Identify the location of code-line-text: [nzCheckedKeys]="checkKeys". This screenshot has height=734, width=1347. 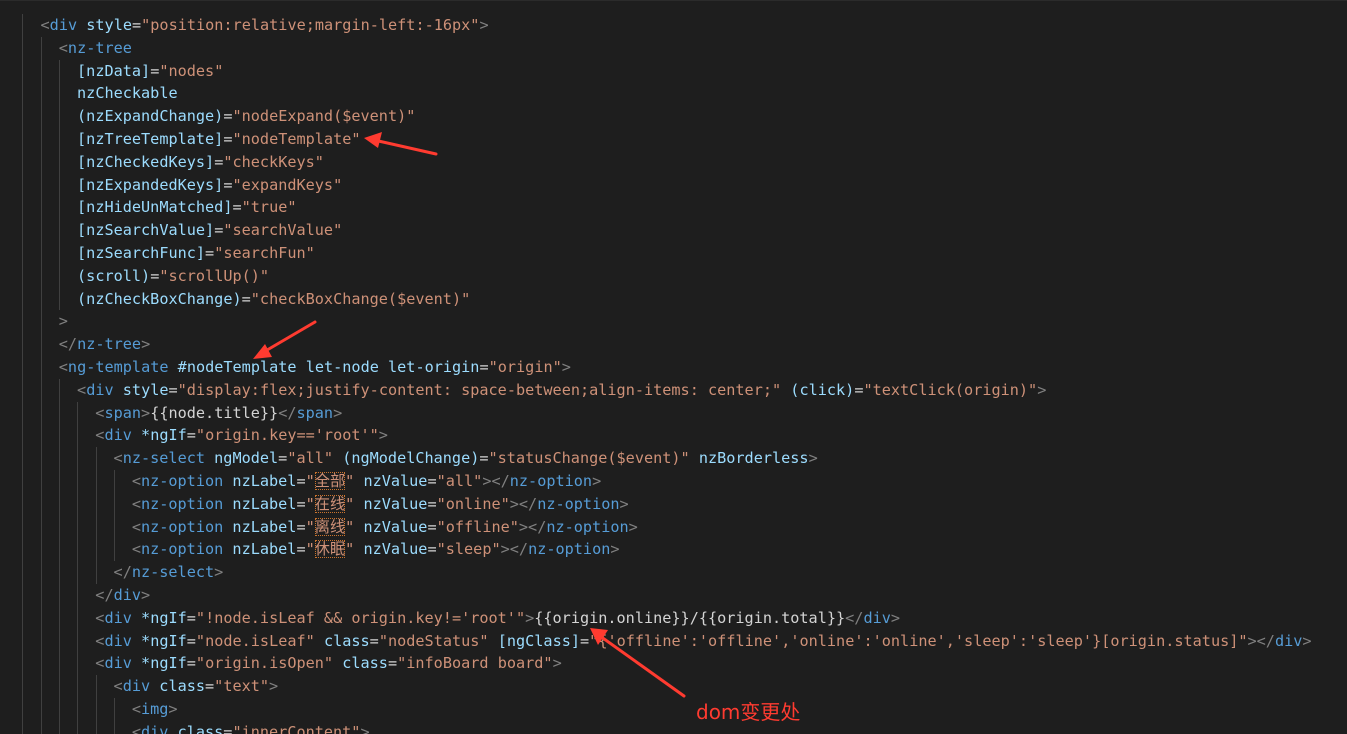
(200, 162).